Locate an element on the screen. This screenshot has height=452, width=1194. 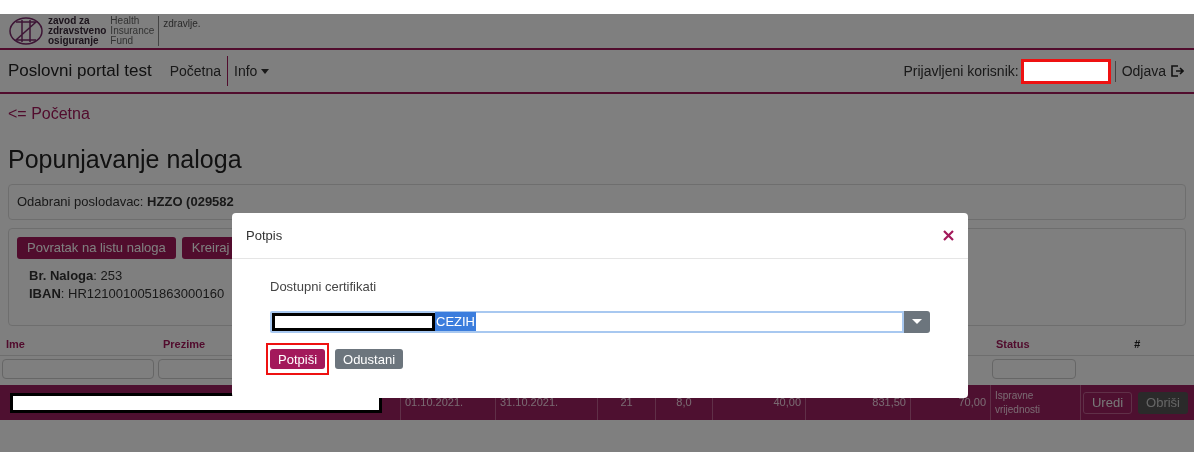
logo-text: osiguranje is located at coordinates (74, 41).